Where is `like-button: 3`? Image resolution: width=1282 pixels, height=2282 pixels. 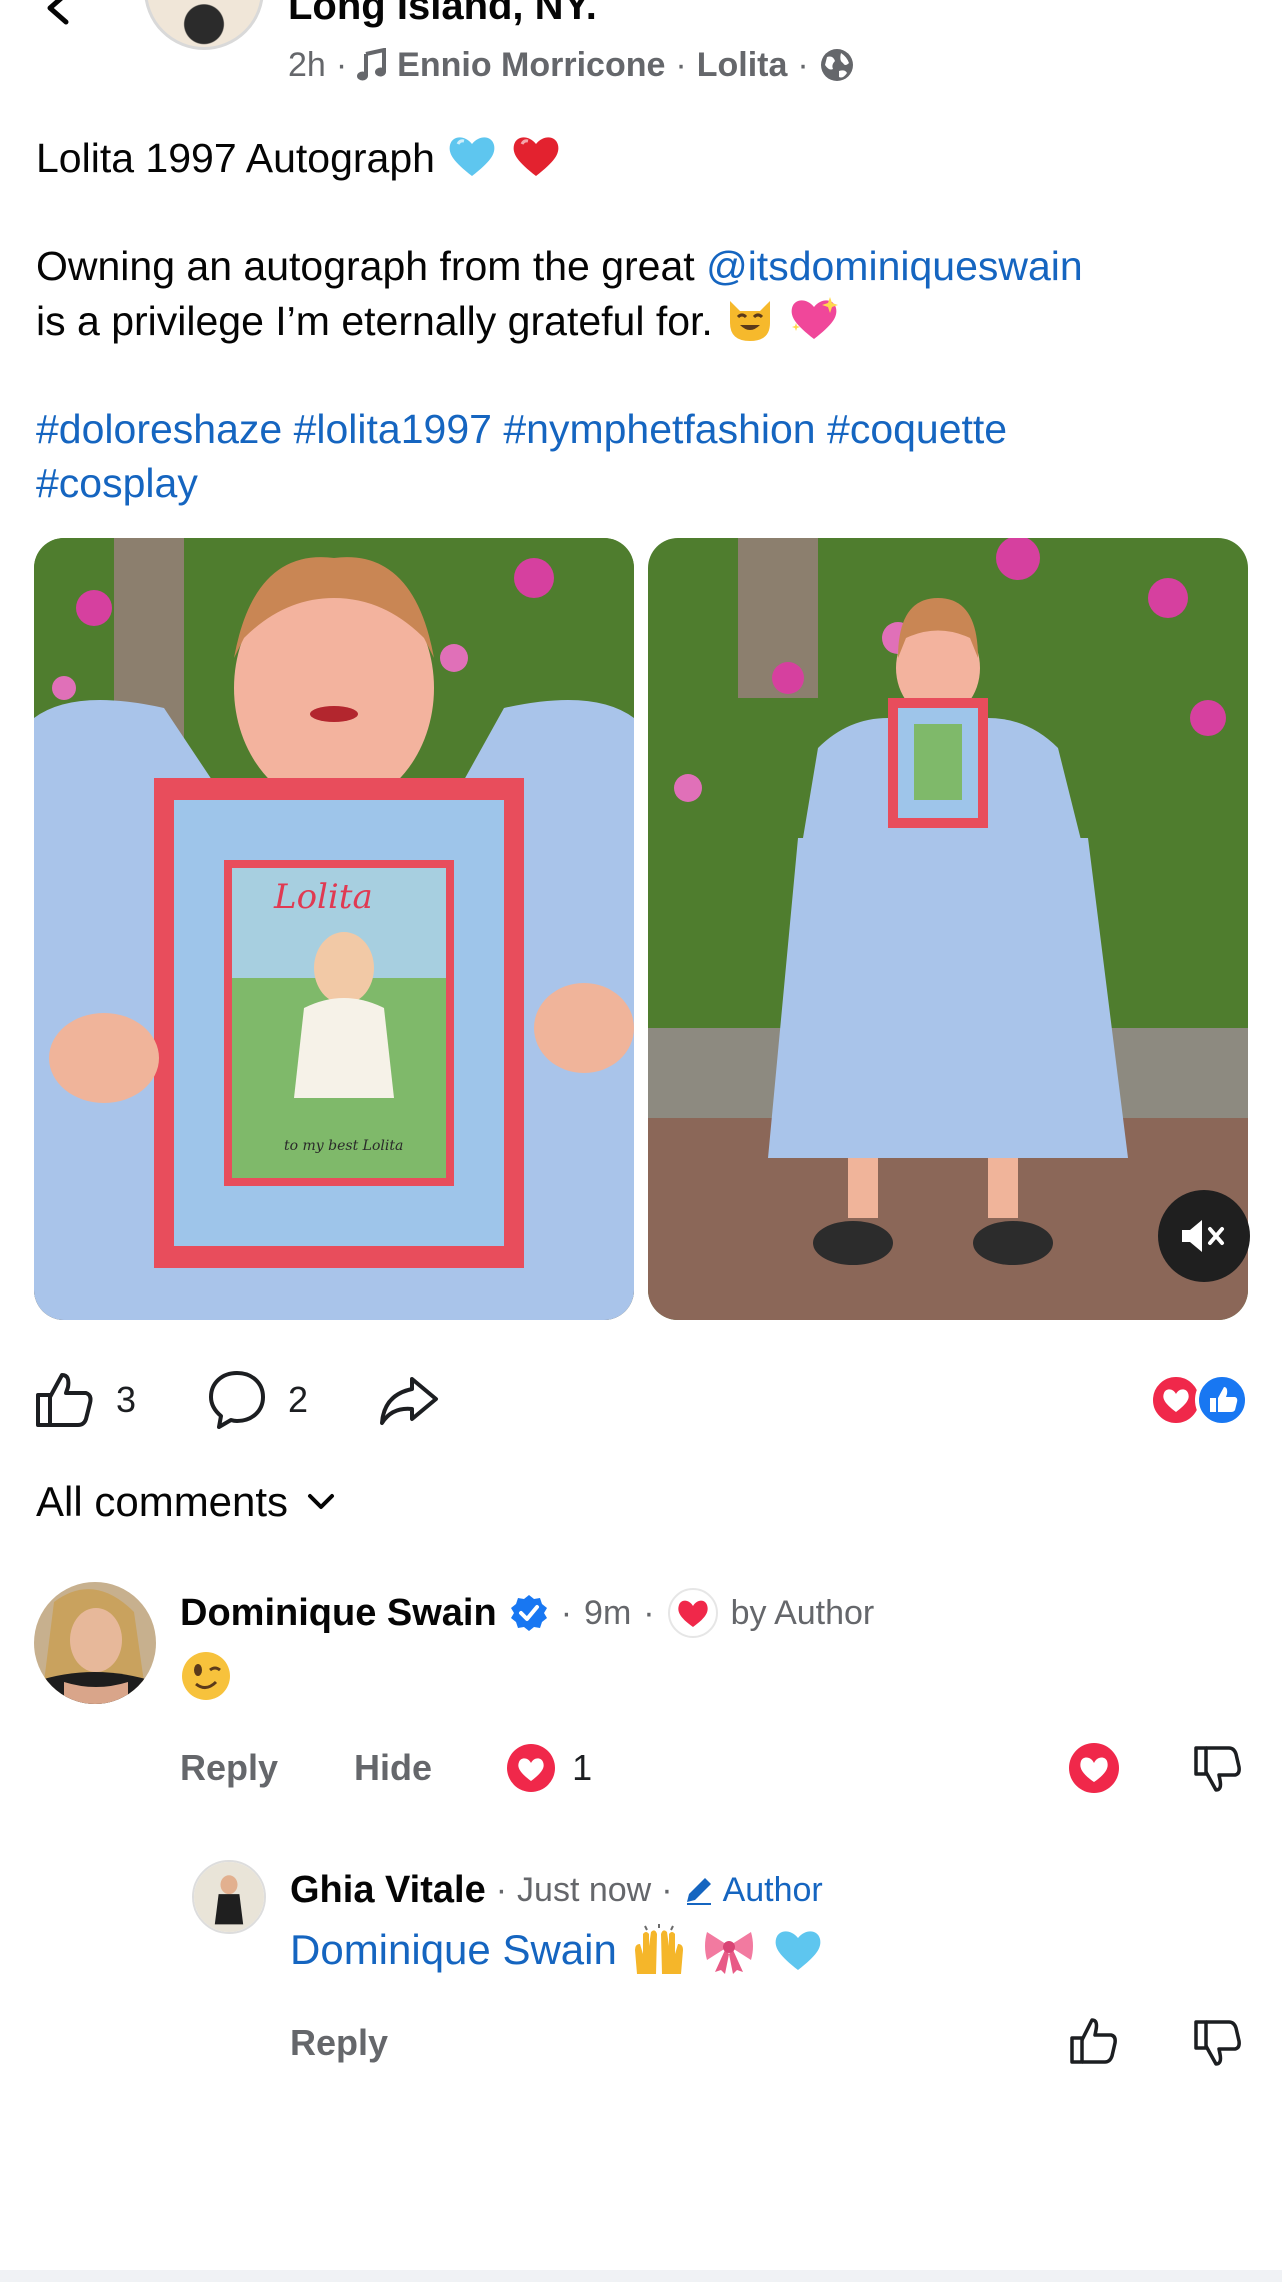 like-button: 3 is located at coordinates (85, 1400).